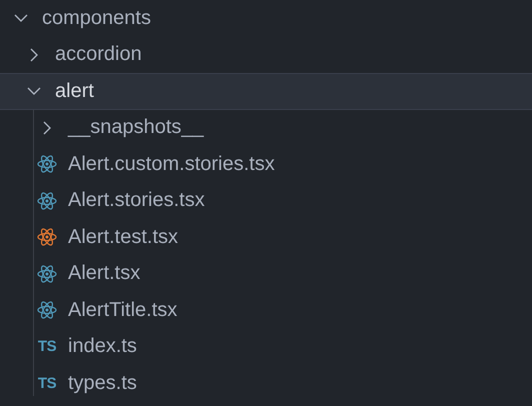 The height and width of the screenshot is (406, 532). Describe the element at coordinates (136, 200) in the screenshot. I see `file-name: Alert.stories.tsx` at that location.